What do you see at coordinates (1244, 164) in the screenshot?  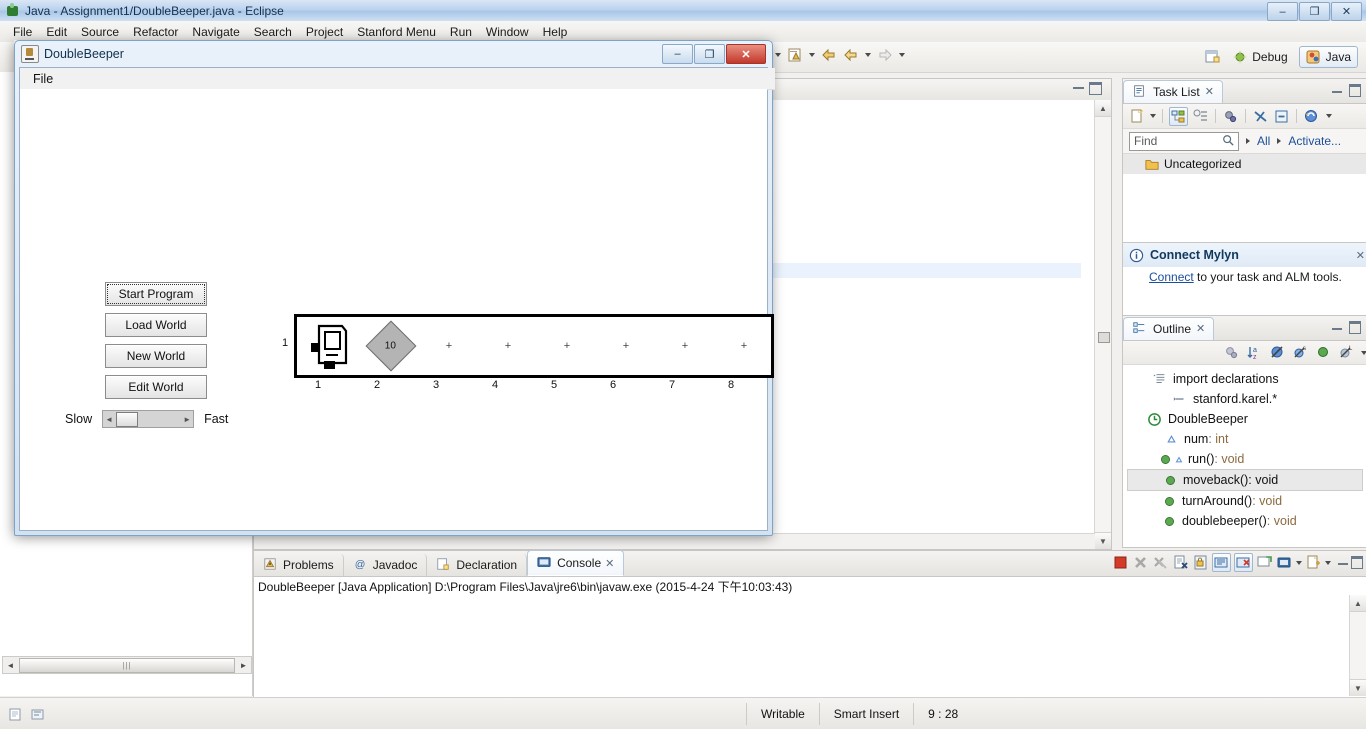 I see `task-list-row-uncategorized: Uncategorized` at bounding box center [1244, 164].